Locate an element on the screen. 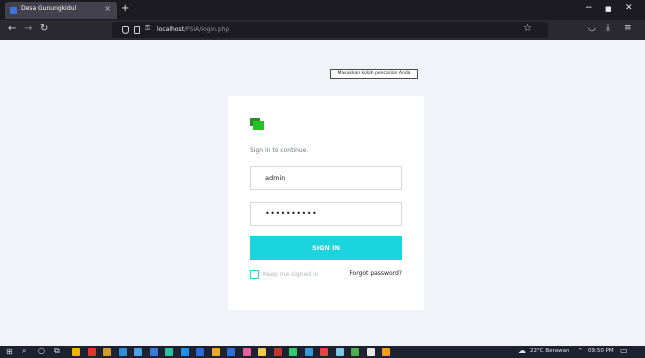 Image resolution: width=645 pixels, height=358 pixels. reload-icon: ↻ is located at coordinates (44, 28).